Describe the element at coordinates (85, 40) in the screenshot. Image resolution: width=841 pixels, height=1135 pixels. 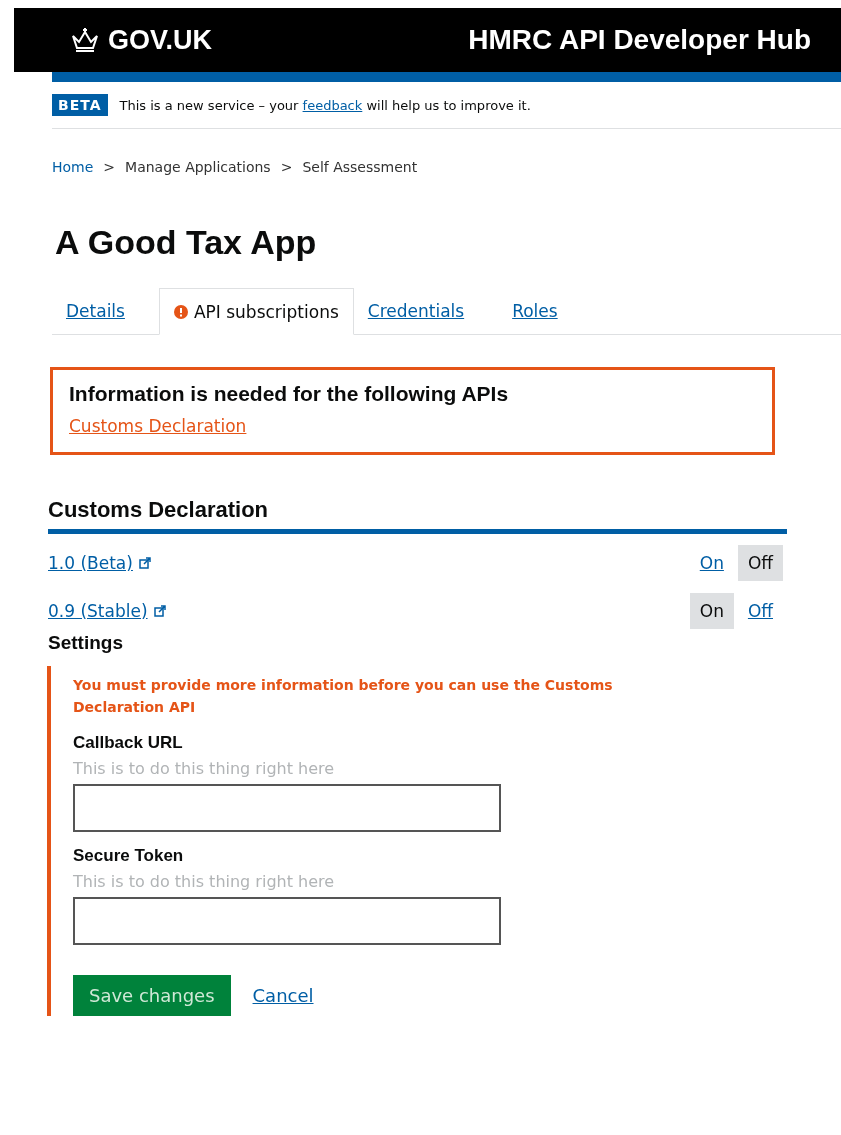
I see `crown-icon` at that location.